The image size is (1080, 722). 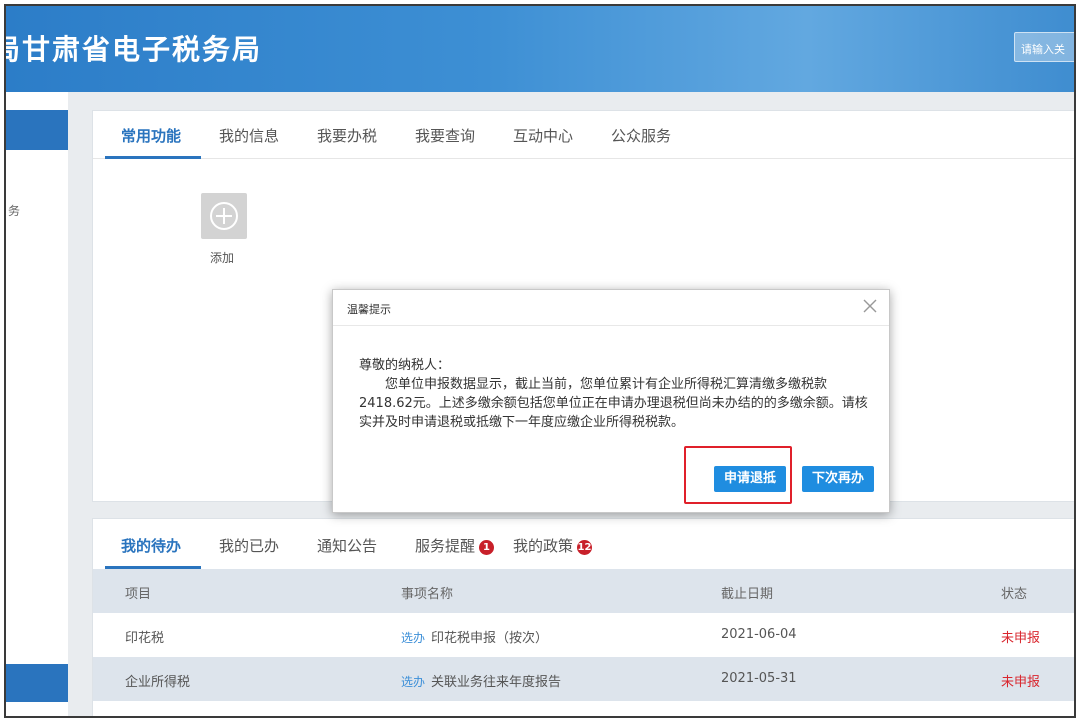 I want to click on close-icon, so click(x=870, y=306).